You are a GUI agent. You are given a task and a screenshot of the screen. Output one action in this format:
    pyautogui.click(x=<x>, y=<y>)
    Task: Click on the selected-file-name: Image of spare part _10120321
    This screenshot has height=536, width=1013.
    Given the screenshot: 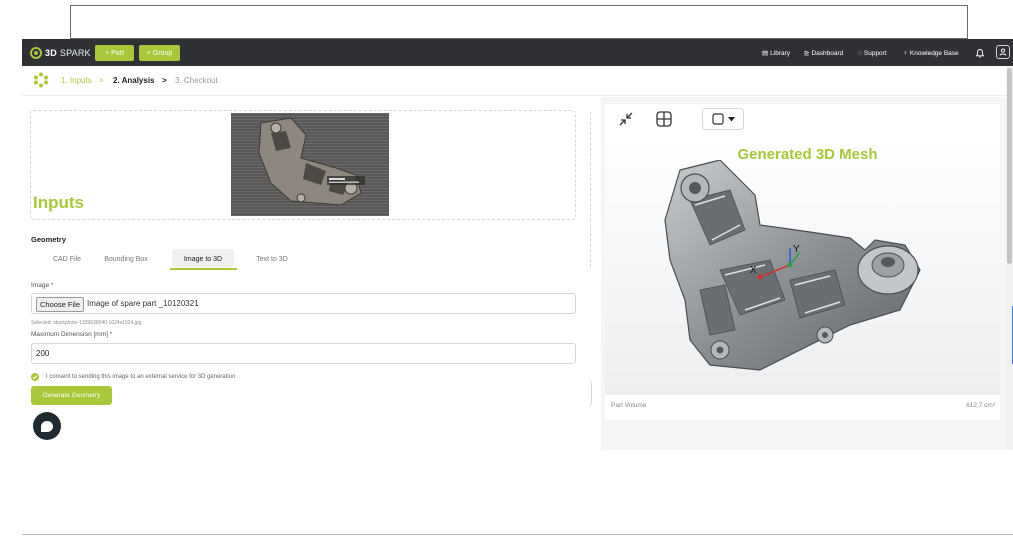 What is the action you would take?
    pyautogui.click(x=143, y=303)
    